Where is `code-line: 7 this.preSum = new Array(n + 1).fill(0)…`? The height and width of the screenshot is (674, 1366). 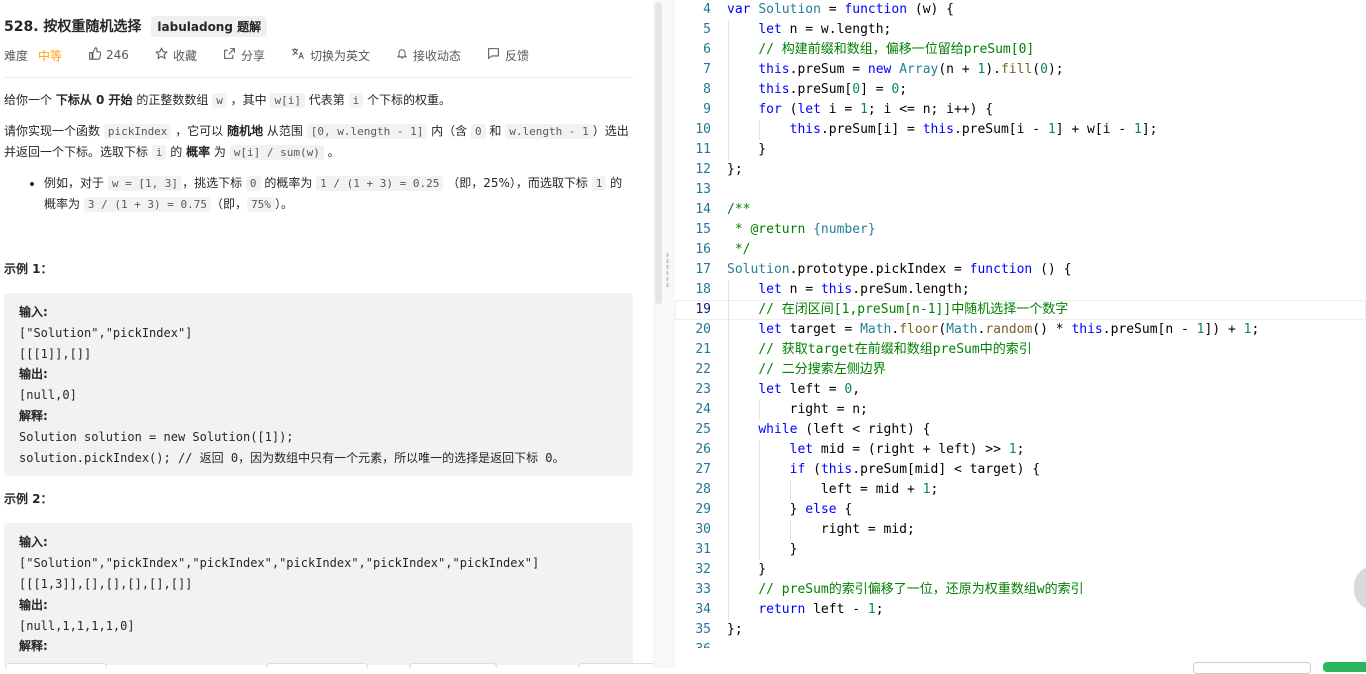
code-line: 7 this.preSum = new Array(n + 1).fill(0)… is located at coordinates (1020, 70).